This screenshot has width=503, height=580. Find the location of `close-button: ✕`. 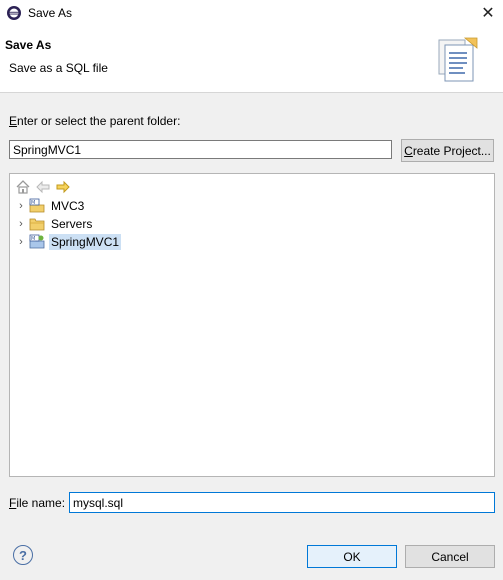

close-button: ✕ is located at coordinates (488, 13).